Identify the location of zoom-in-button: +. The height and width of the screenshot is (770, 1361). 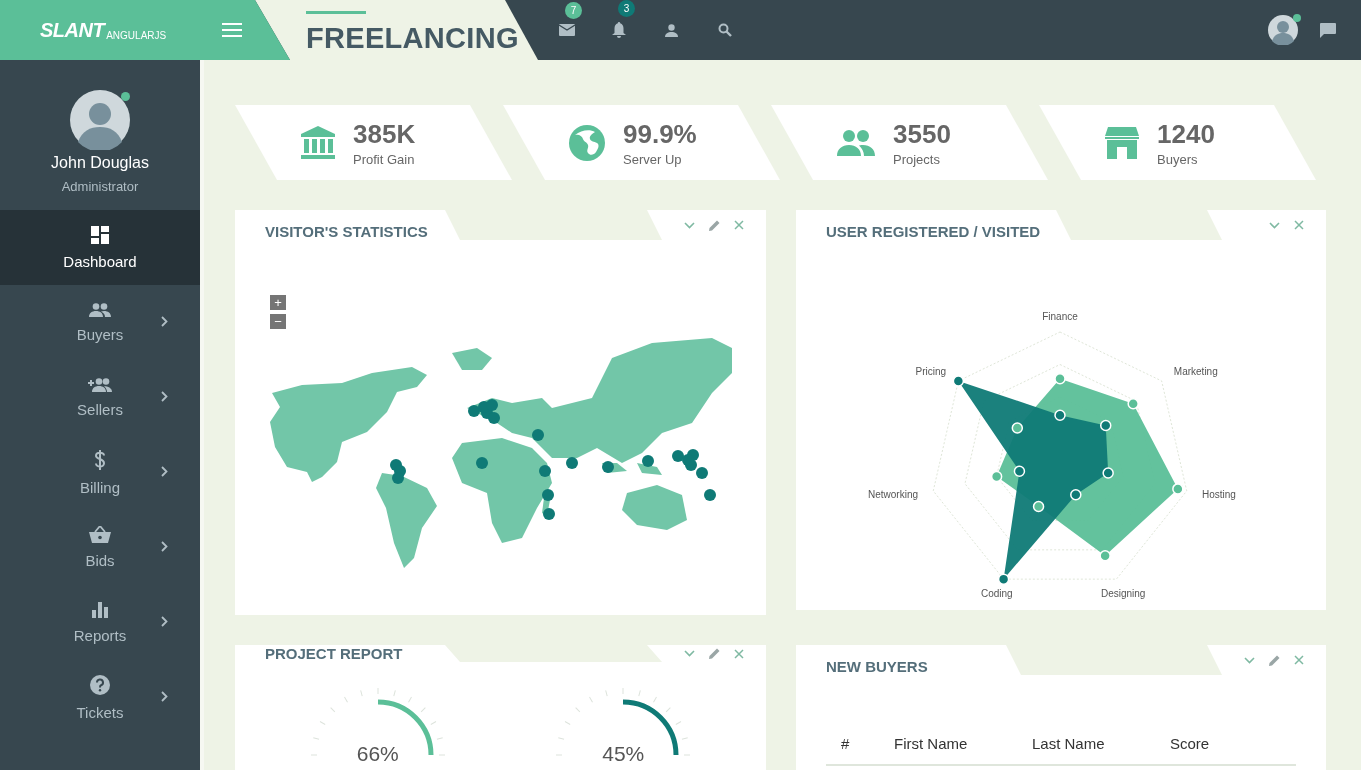
(278, 302).